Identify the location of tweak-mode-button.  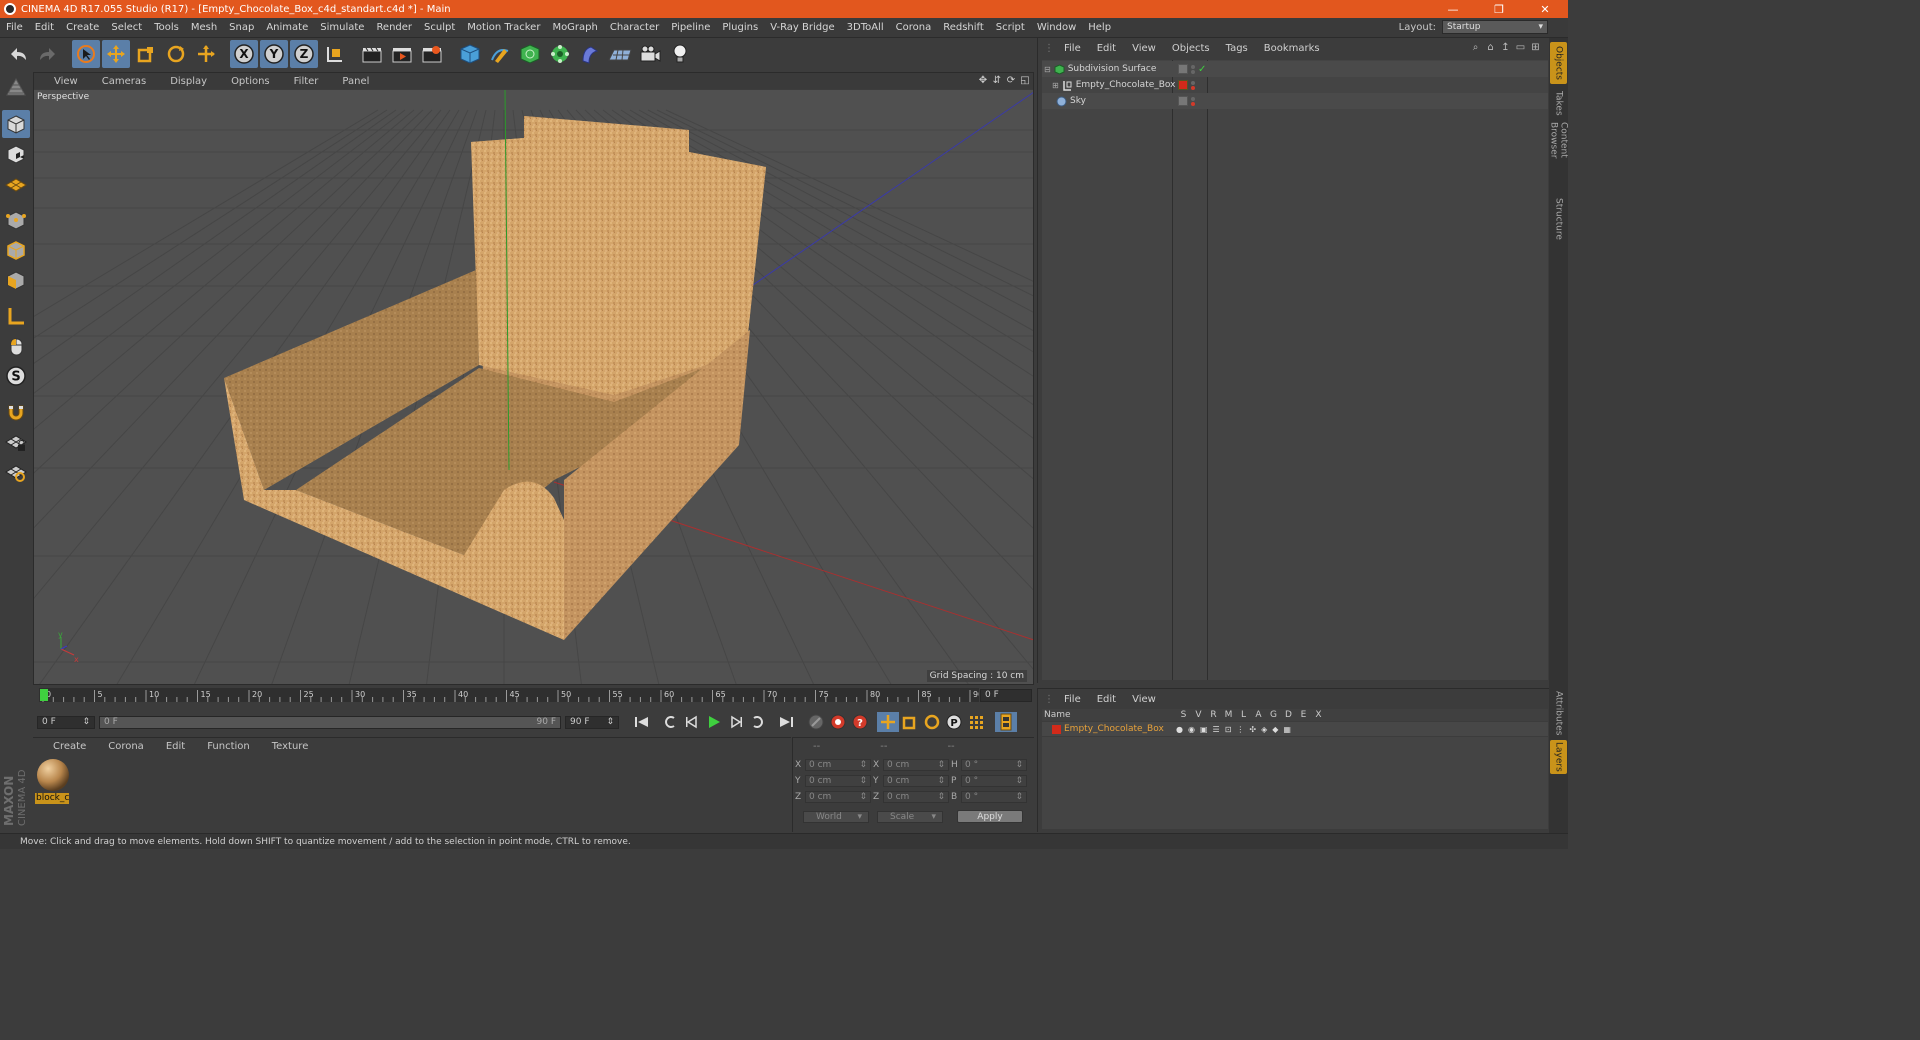
(16, 346).